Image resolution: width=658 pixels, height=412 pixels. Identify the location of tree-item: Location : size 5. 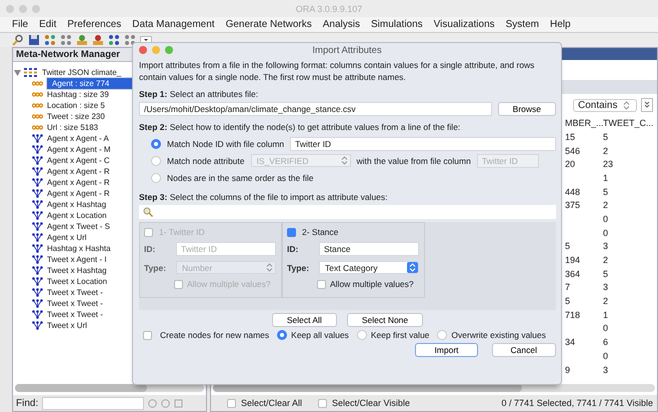
(76, 105).